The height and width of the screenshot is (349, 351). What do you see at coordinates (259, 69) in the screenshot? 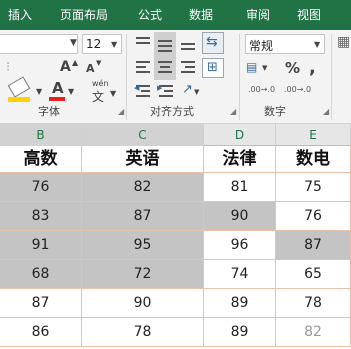
I see `accounting-format-button: ▤ ▼` at bounding box center [259, 69].